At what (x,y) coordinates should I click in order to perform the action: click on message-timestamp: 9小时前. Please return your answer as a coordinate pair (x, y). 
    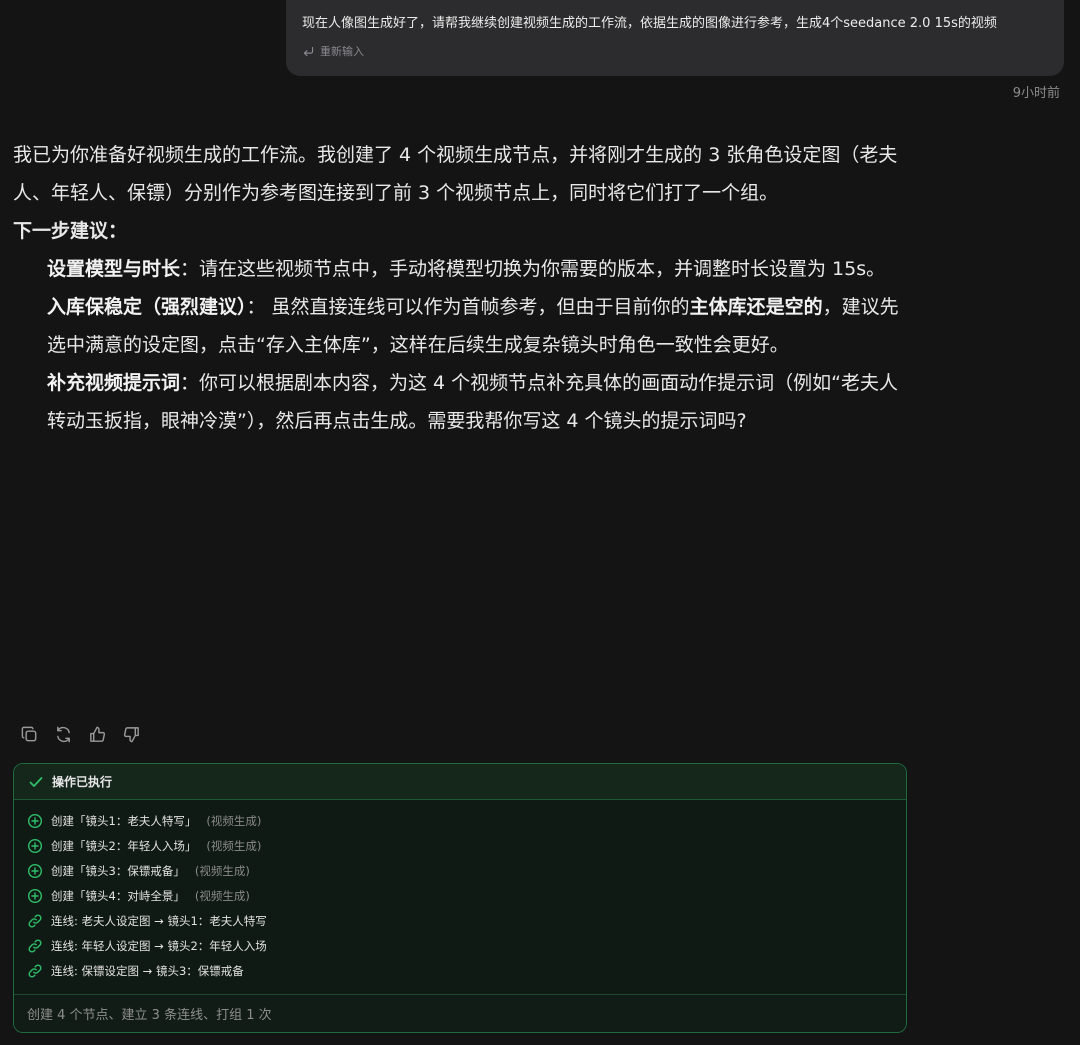
    Looking at the image, I should click on (1036, 93).